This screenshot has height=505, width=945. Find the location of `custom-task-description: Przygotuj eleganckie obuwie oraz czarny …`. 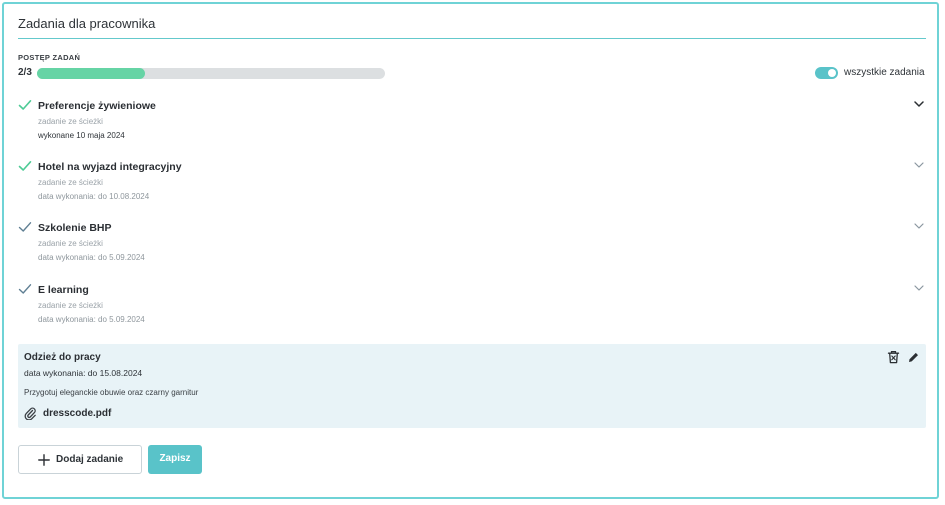

custom-task-description: Przygotuj eleganckie obuwie oraz czarny … is located at coordinates (111, 392).